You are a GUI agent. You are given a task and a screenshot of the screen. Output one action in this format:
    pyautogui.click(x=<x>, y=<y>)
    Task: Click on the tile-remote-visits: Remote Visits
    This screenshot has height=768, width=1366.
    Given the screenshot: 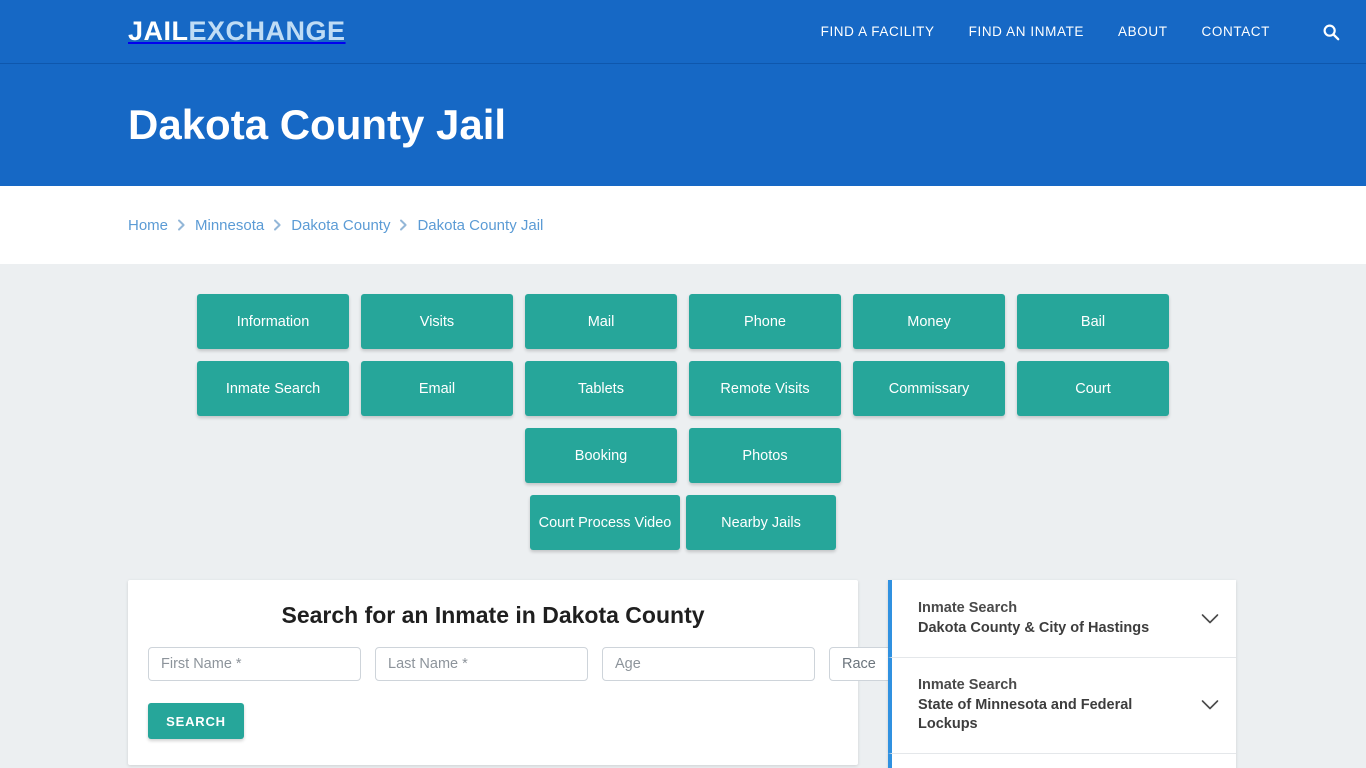 What is the action you would take?
    pyautogui.click(x=765, y=388)
    